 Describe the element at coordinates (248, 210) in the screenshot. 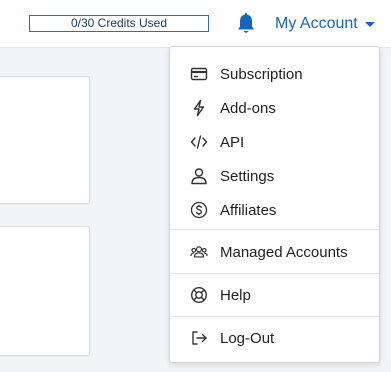

I see `menu-item-label: Affiliates` at that location.